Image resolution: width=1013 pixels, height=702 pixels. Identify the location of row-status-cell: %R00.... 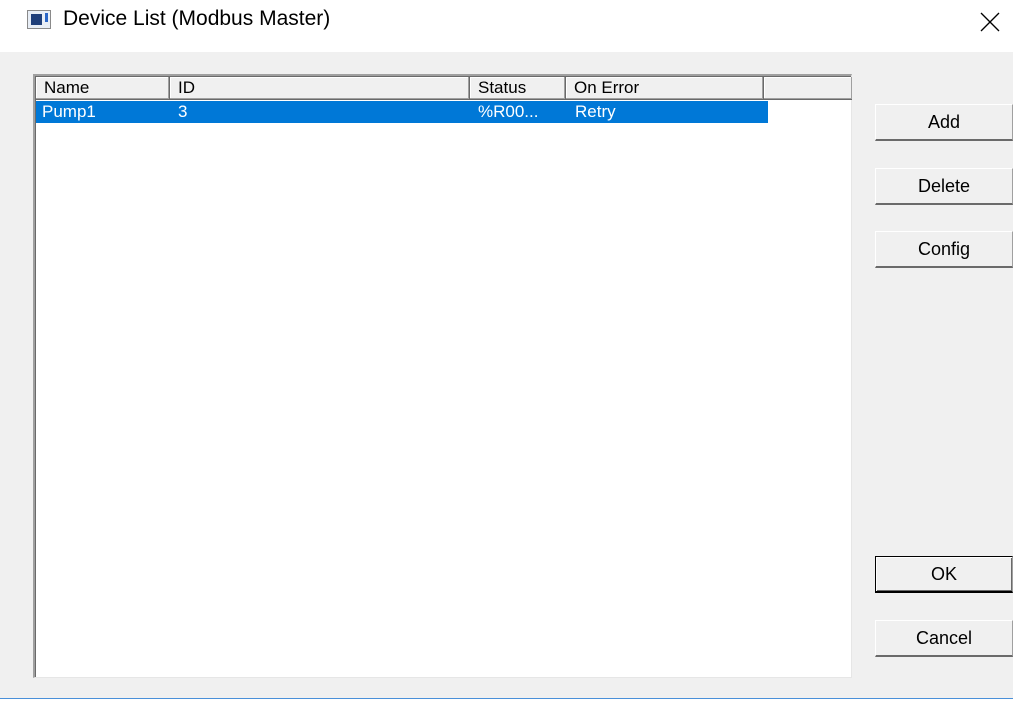
(508, 111).